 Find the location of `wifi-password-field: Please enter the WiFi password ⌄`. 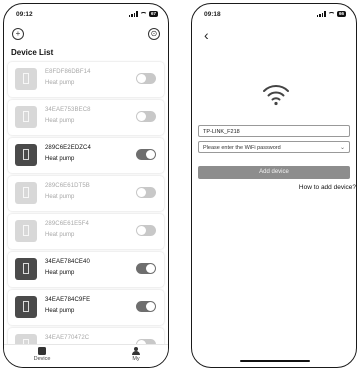

wifi-password-field: Please enter the WiFi password ⌄ is located at coordinates (274, 147).